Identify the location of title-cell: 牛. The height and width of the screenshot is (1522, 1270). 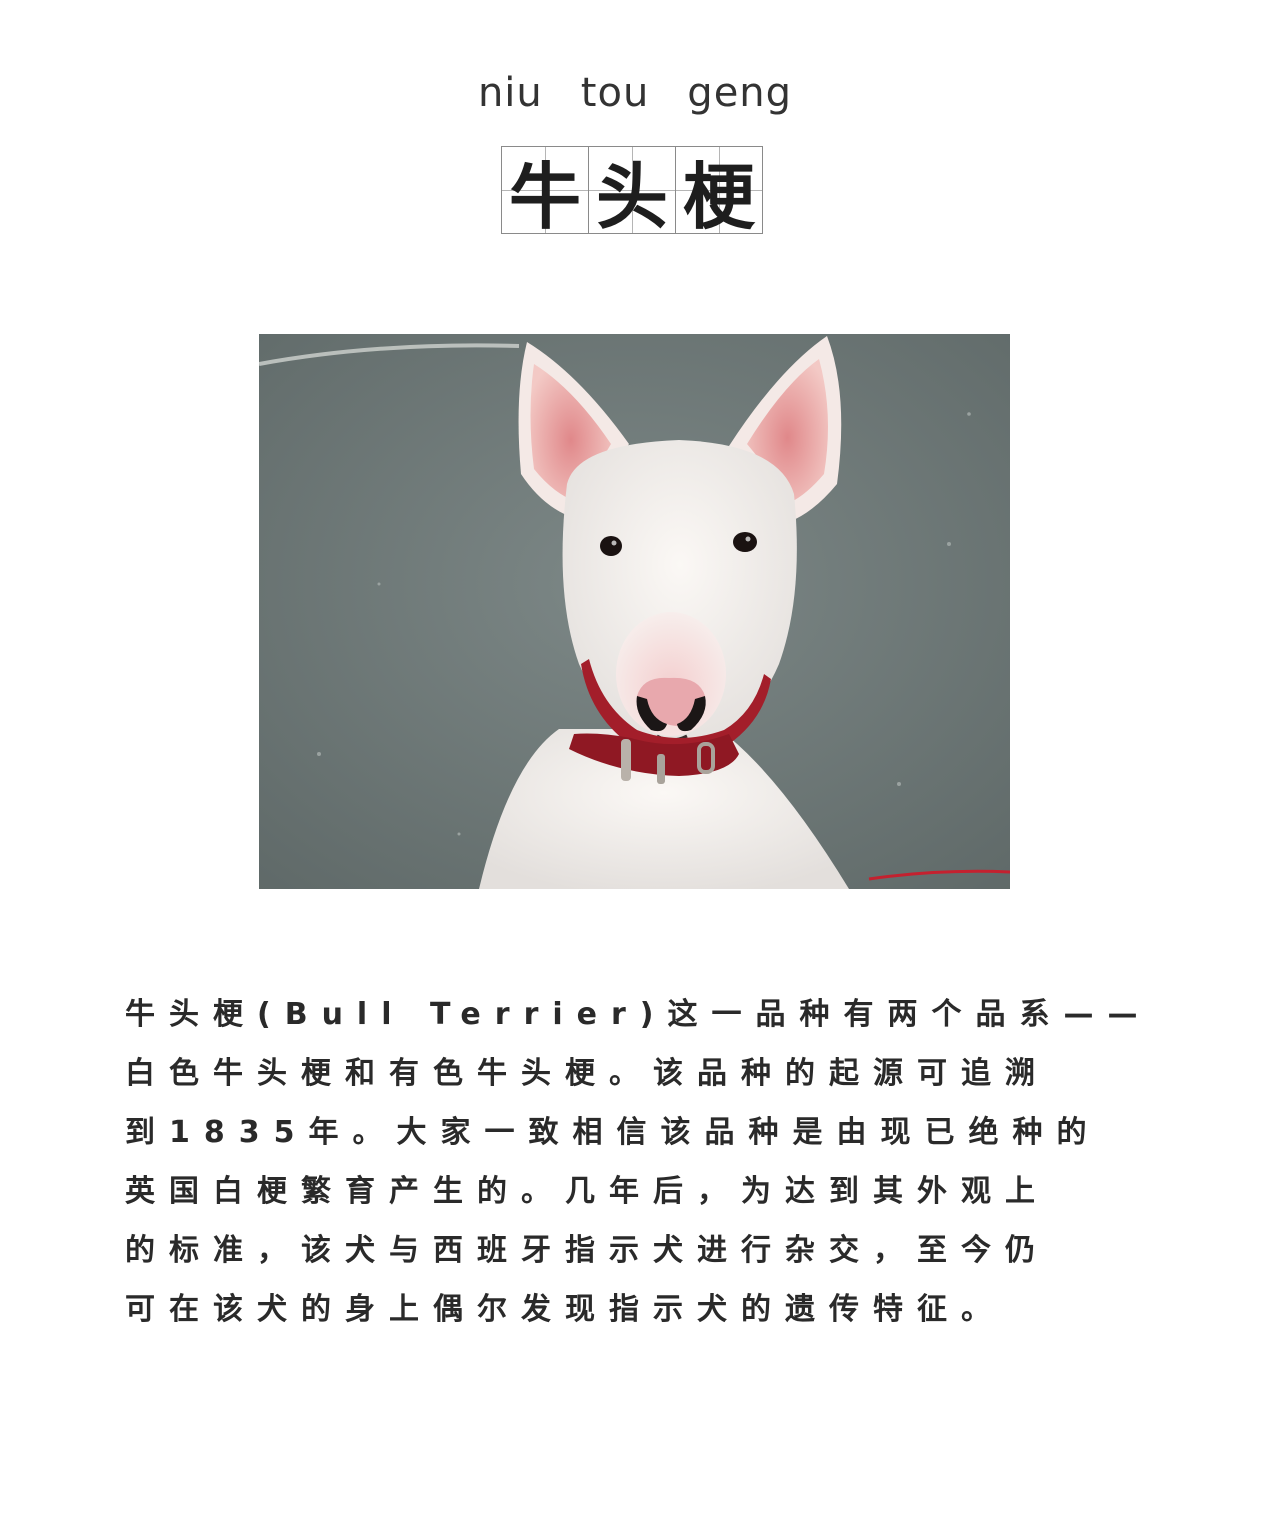
(545, 192).